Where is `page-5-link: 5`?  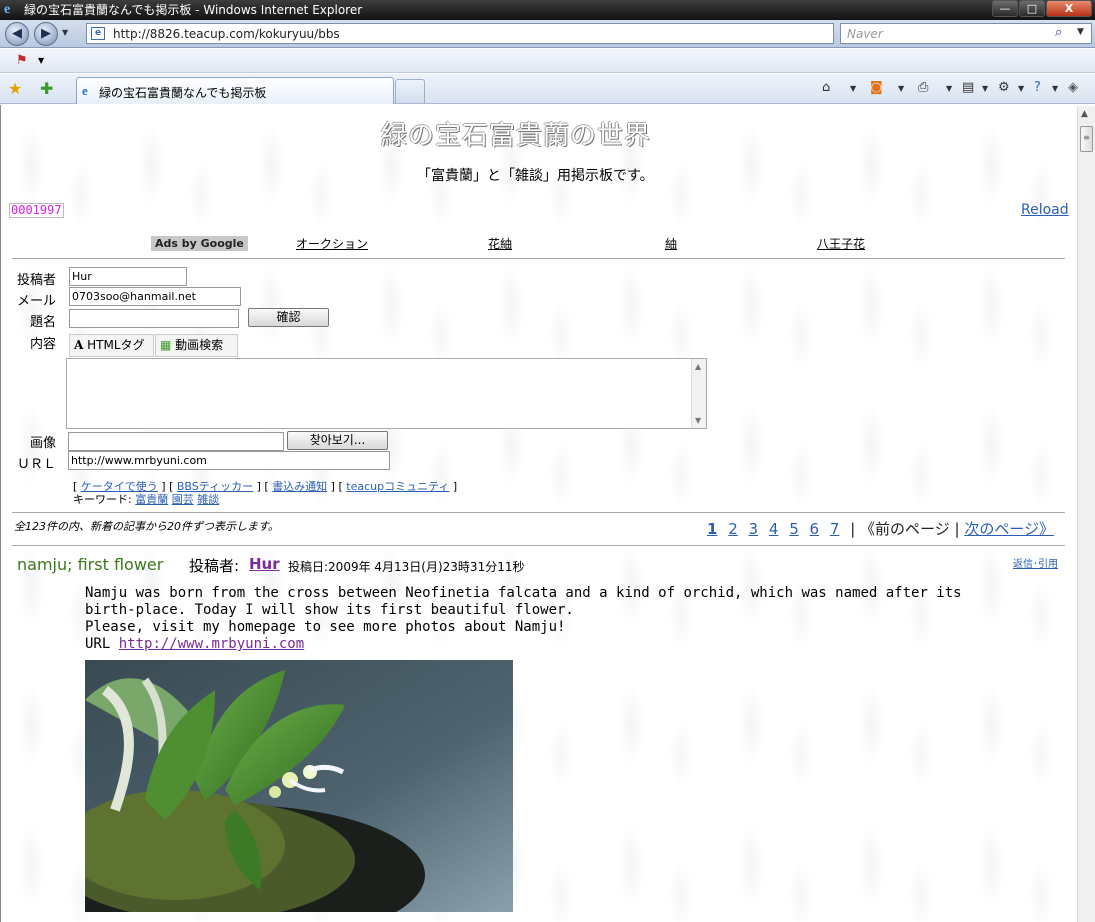
page-5-link: 5 is located at coordinates (794, 529).